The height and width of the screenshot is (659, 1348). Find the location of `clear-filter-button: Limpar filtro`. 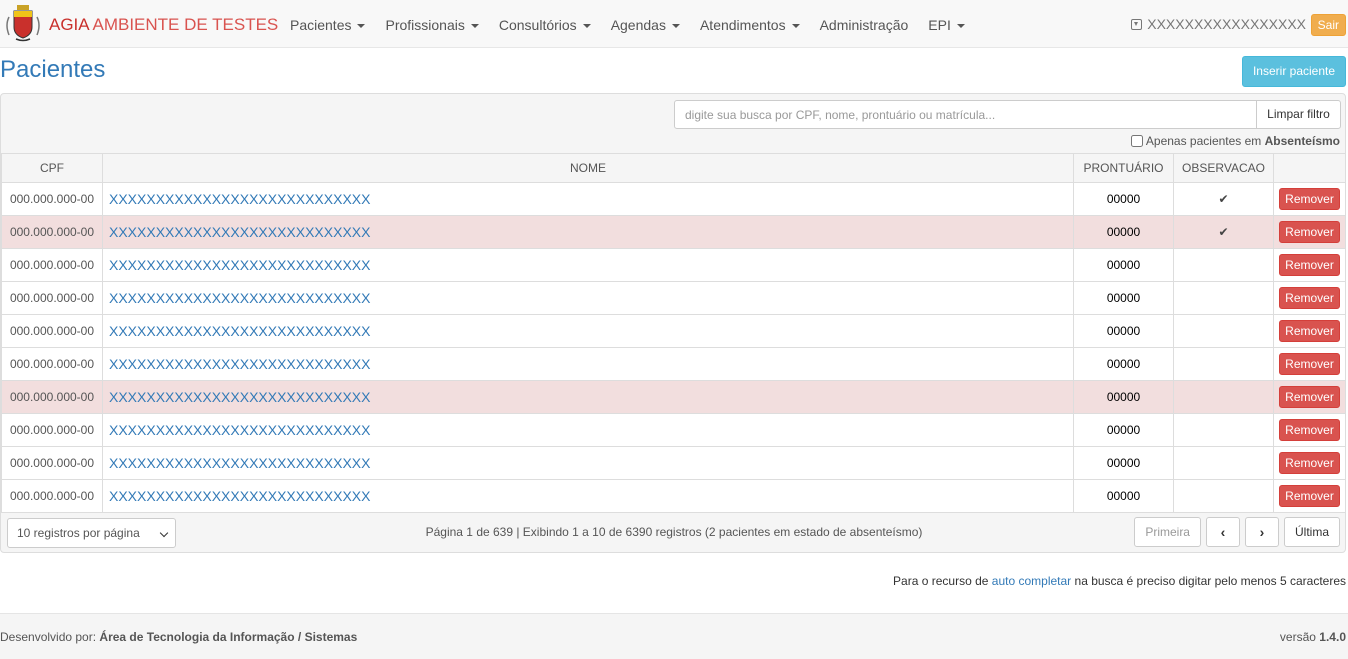

clear-filter-button: Limpar filtro is located at coordinates (1298, 114).